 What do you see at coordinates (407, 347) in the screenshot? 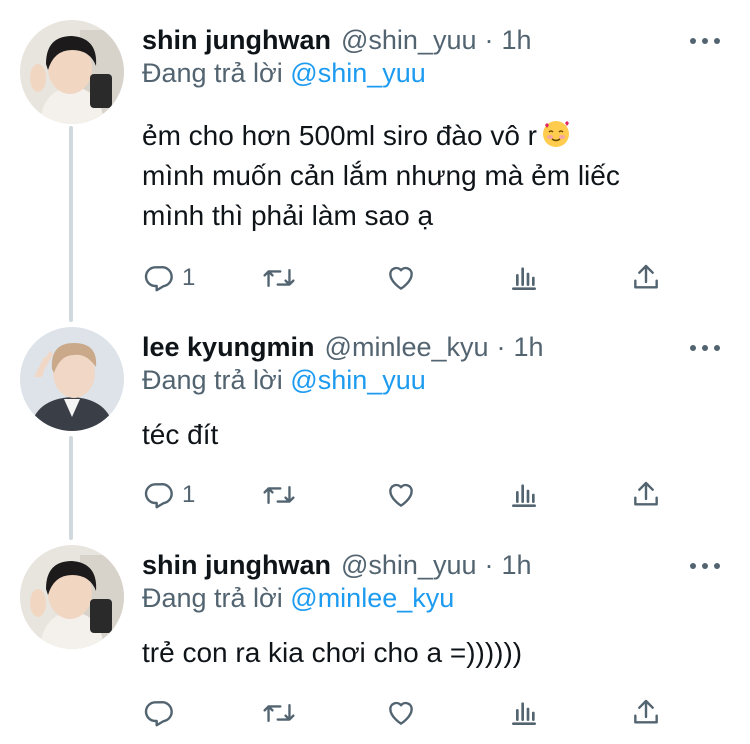
I see `user-handle: @minlee_kyu` at bounding box center [407, 347].